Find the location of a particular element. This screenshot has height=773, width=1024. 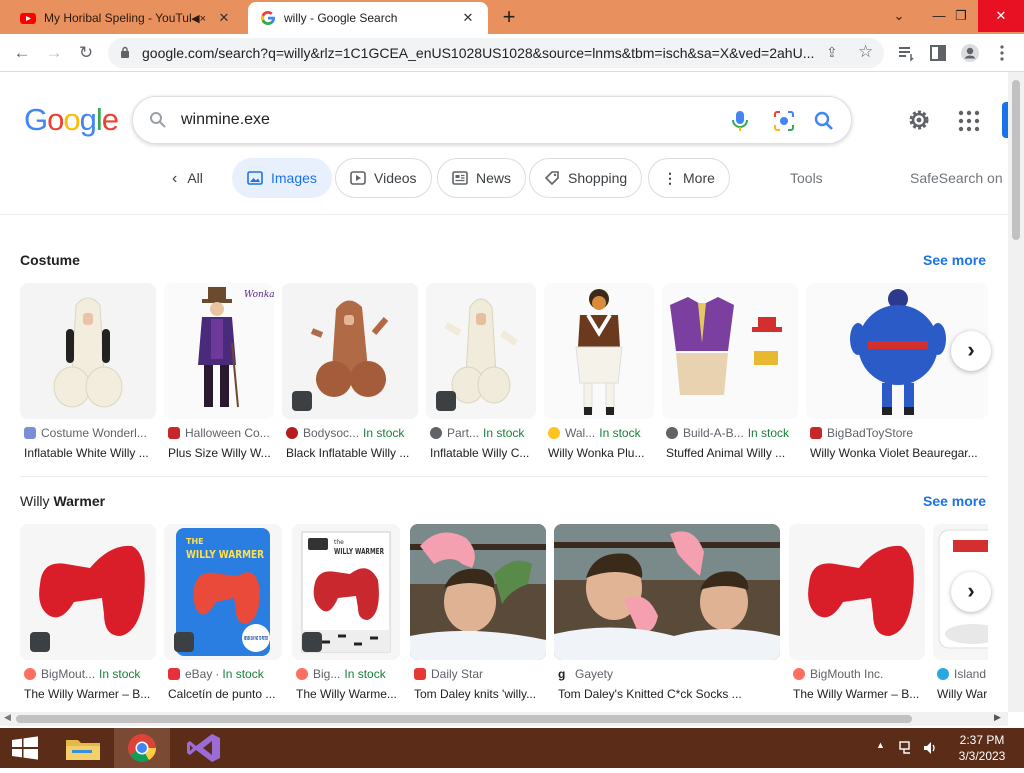

tab-shopping: Shopping is located at coordinates (586, 178).